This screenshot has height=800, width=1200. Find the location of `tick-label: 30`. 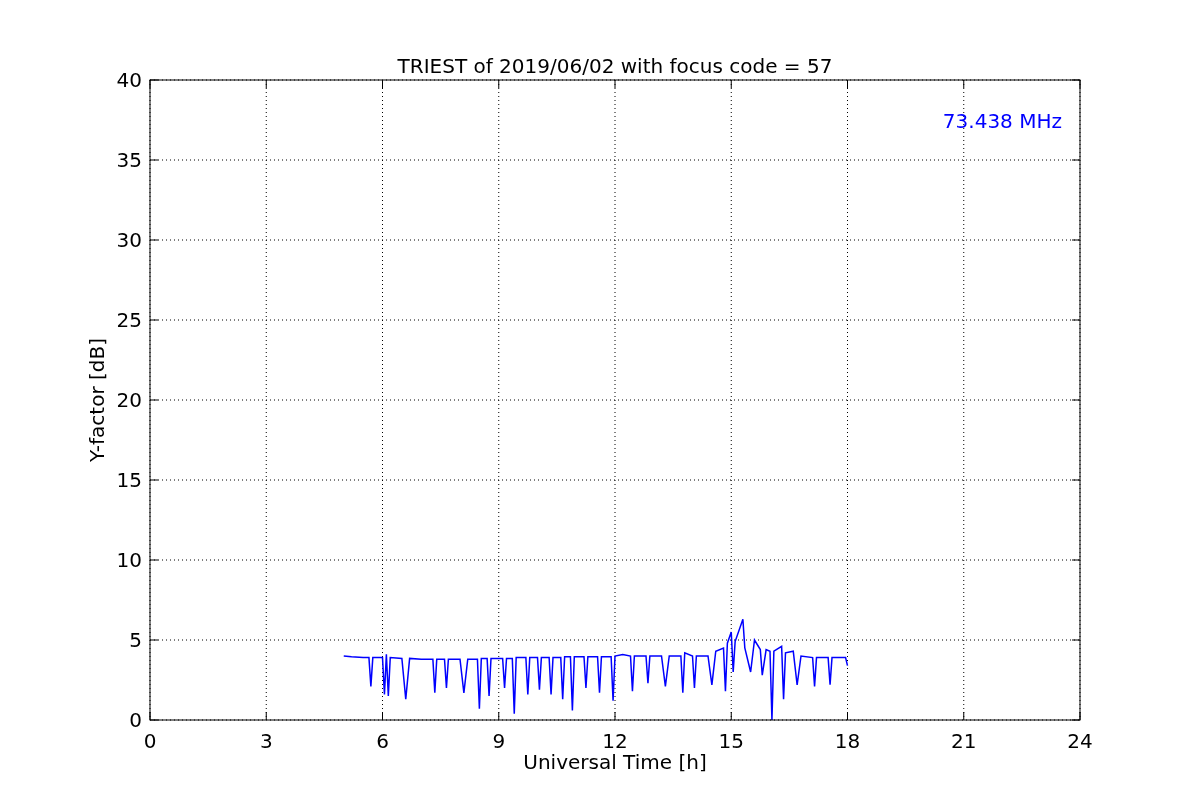

tick-label: 30 is located at coordinates (129, 240).